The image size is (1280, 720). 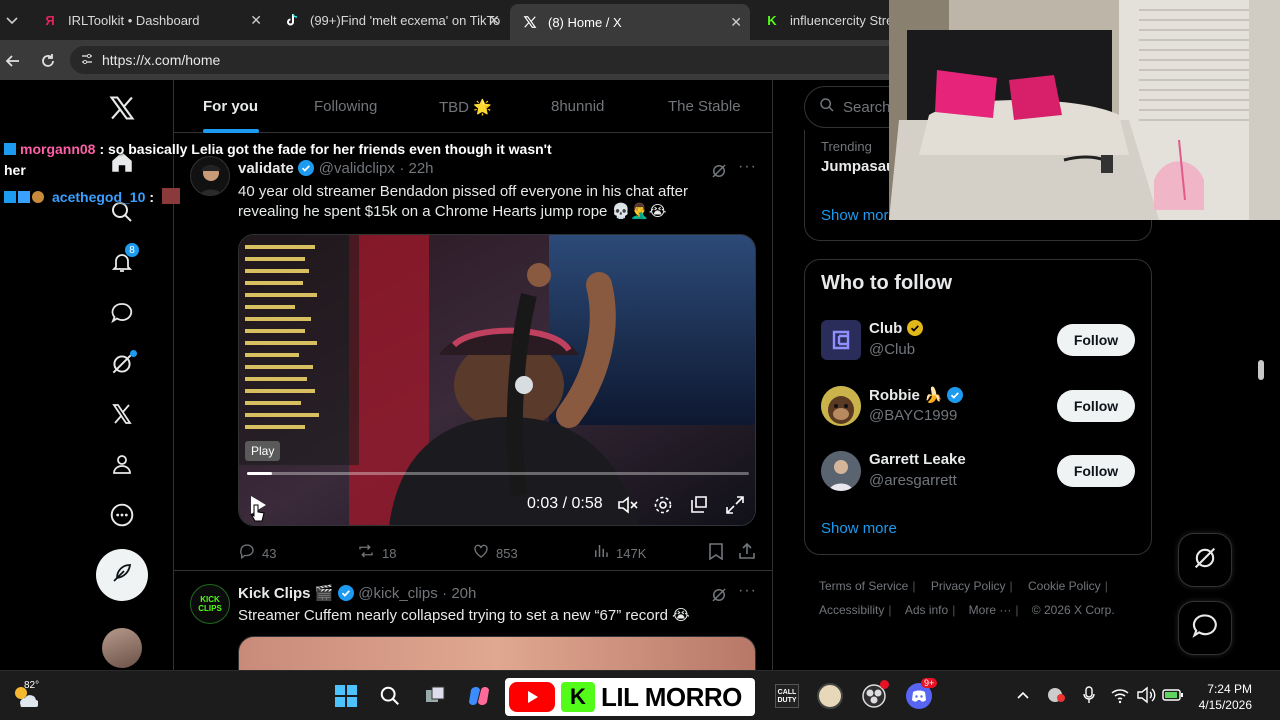 I want to click on footer-link: Terms of Service, so click(x=863, y=586).